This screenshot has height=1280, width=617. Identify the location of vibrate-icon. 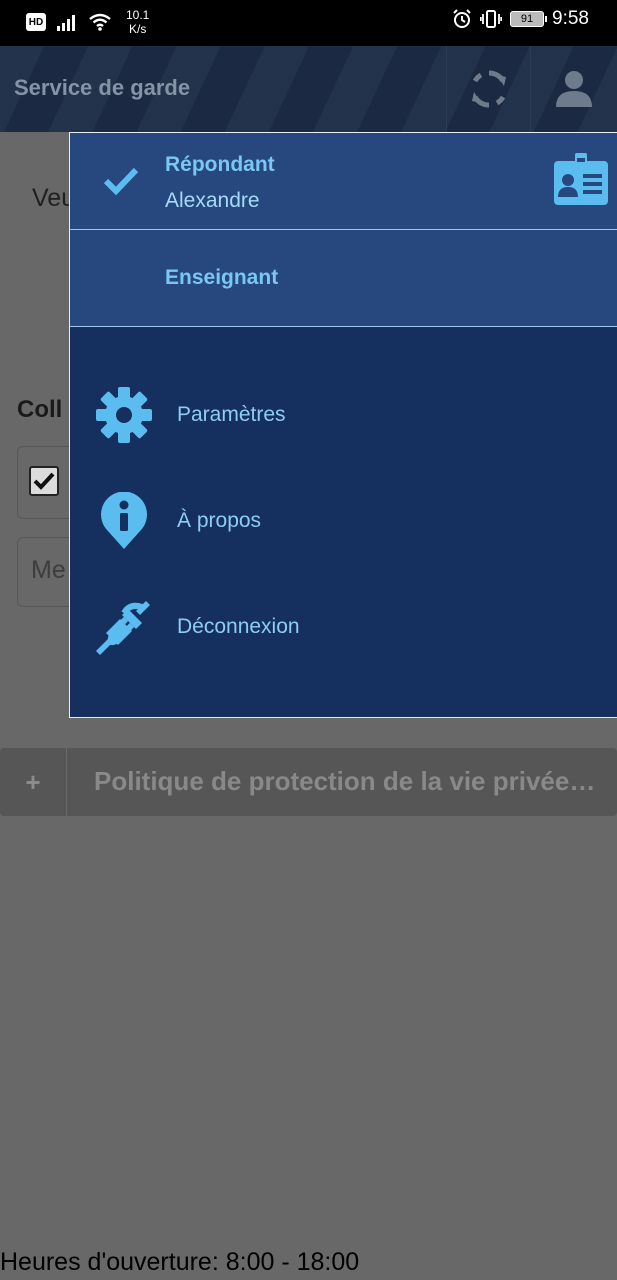
(491, 19).